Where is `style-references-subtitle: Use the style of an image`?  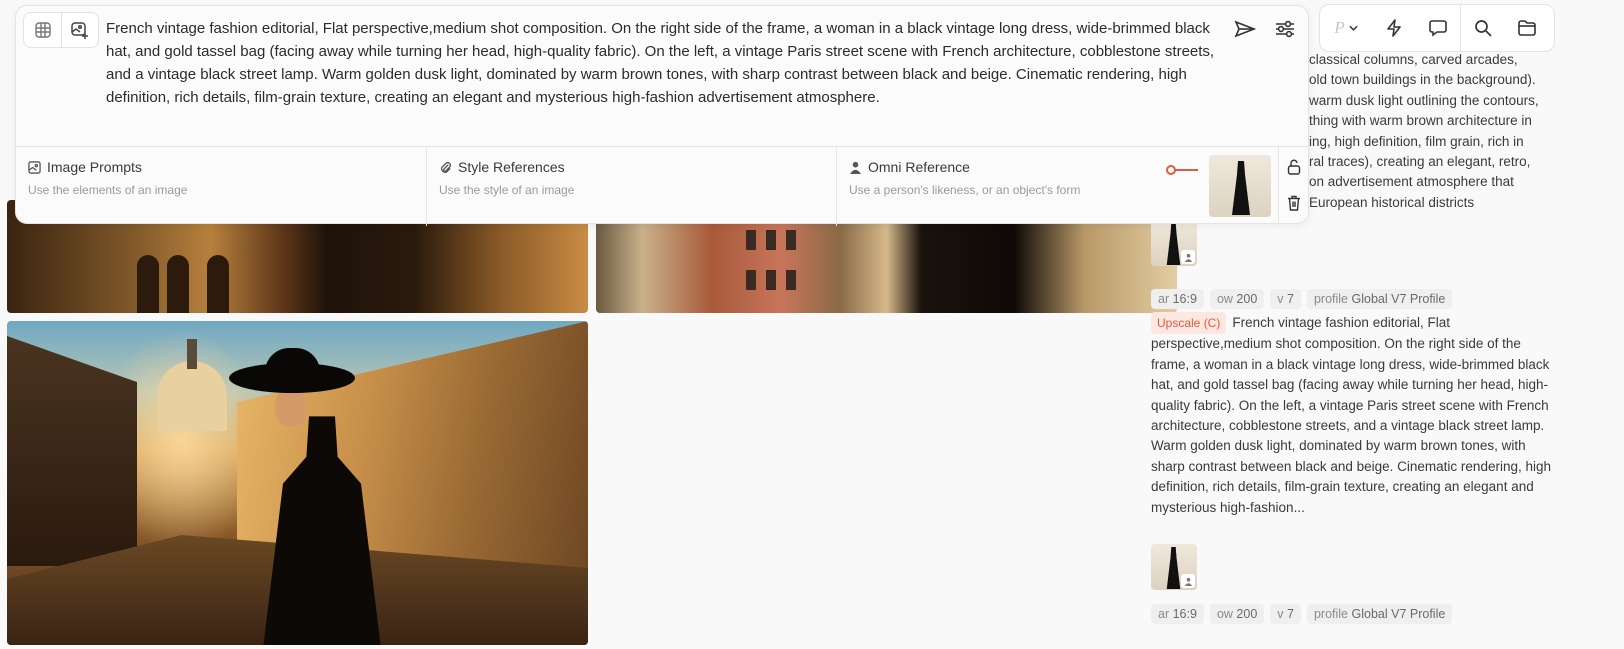 style-references-subtitle: Use the style of an image is located at coordinates (507, 190).